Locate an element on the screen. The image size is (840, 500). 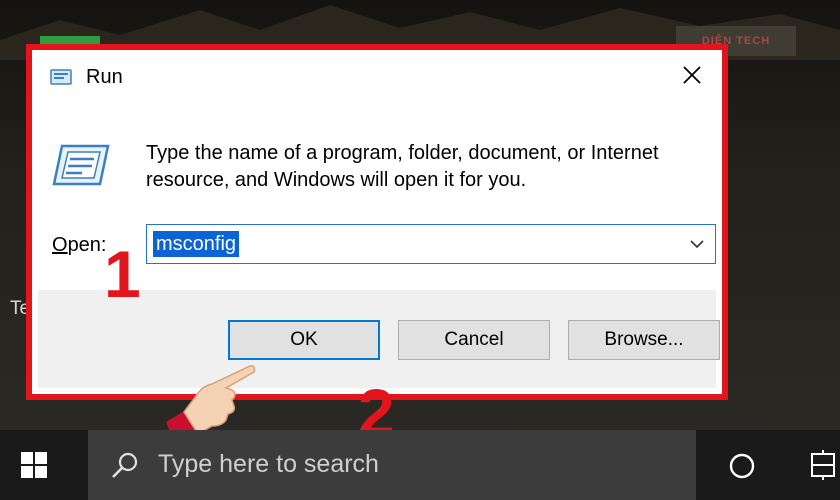
open-label: Open: is located at coordinates (79, 245).